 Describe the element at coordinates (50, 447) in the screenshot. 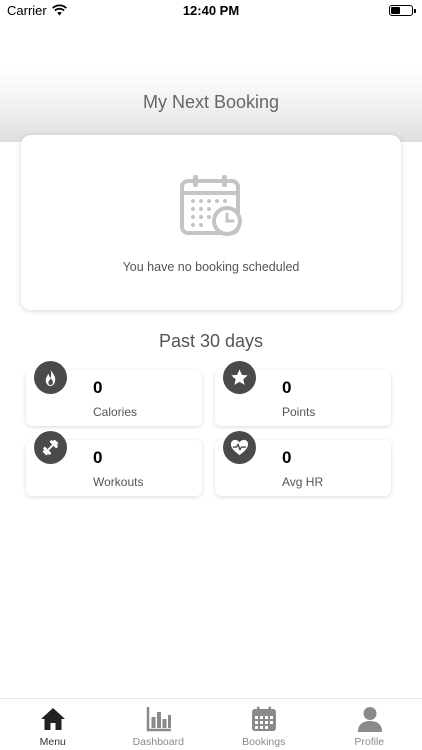

I see `dumbbell-icon` at that location.